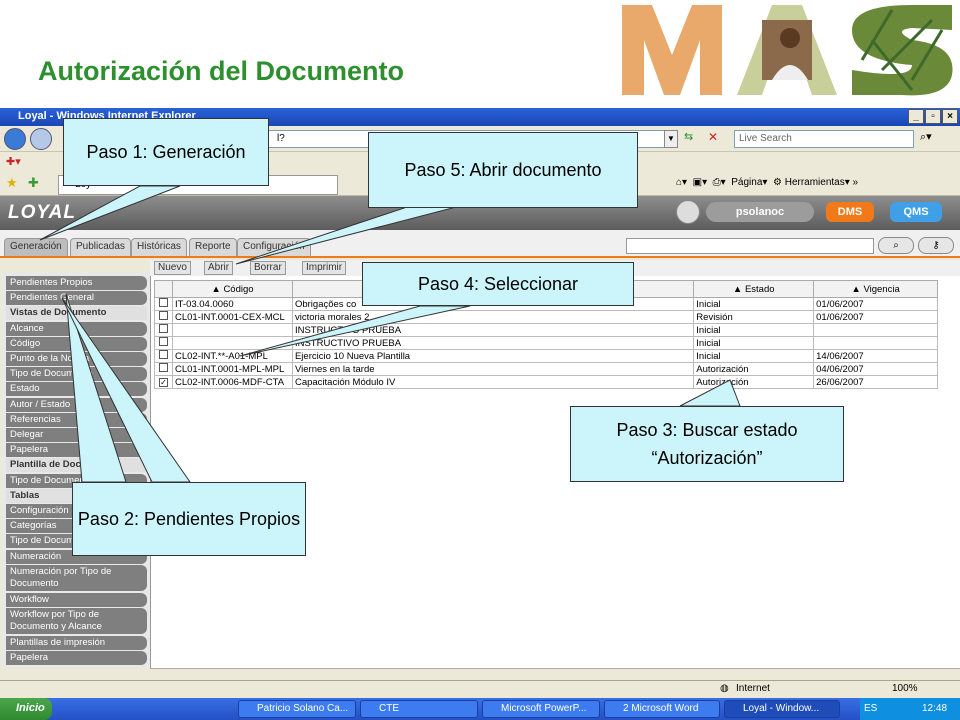 The image size is (960, 720). Describe the element at coordinates (232, 369) in the screenshot. I see `cell-codigo: CL01-INT.0001-MPL-MPL` at that location.